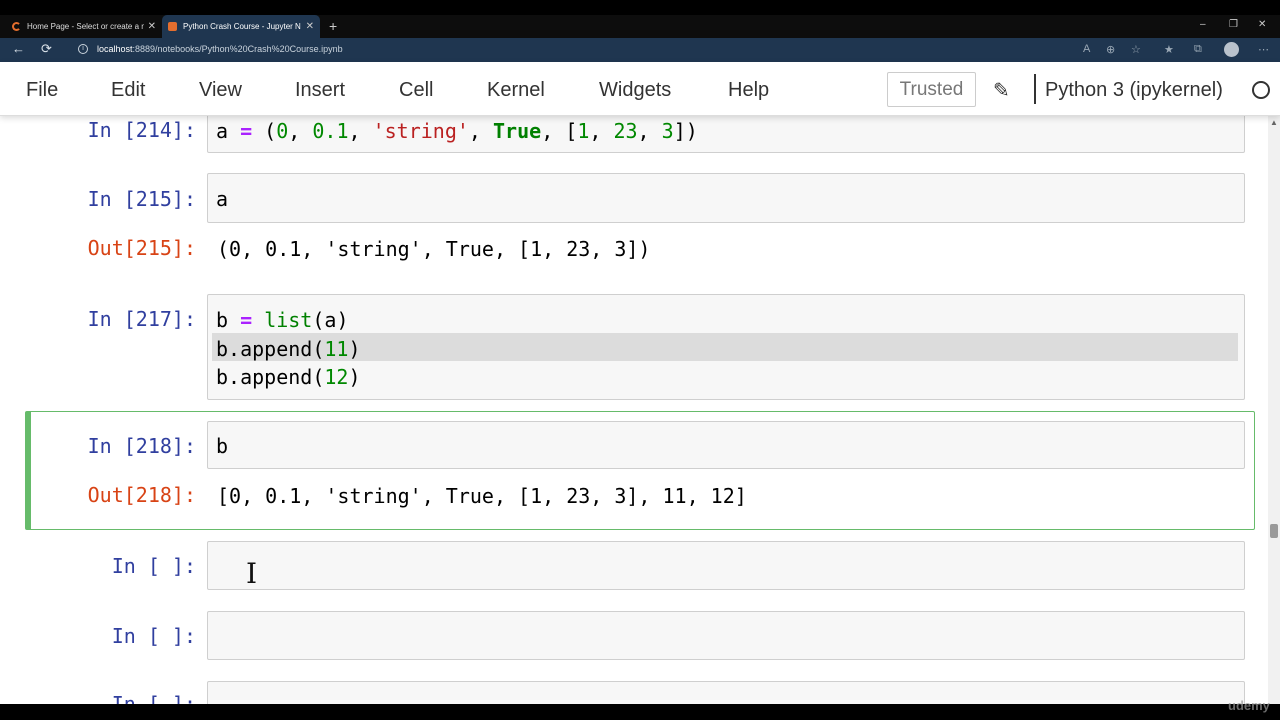  I want to click on kernel-idle-icon, so click(1261, 90).